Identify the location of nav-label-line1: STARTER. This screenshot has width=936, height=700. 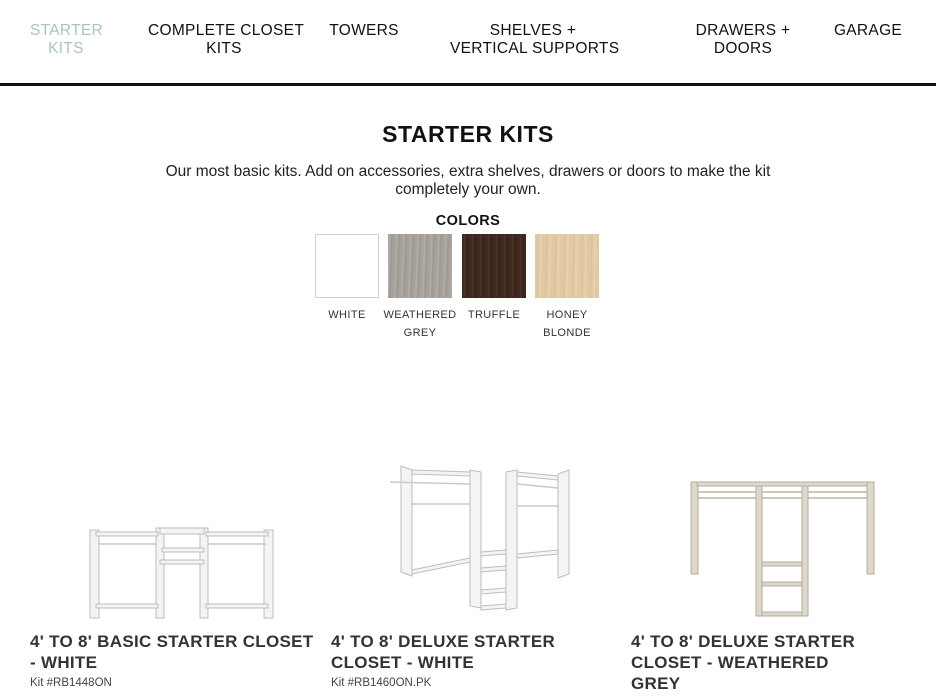
(67, 30).